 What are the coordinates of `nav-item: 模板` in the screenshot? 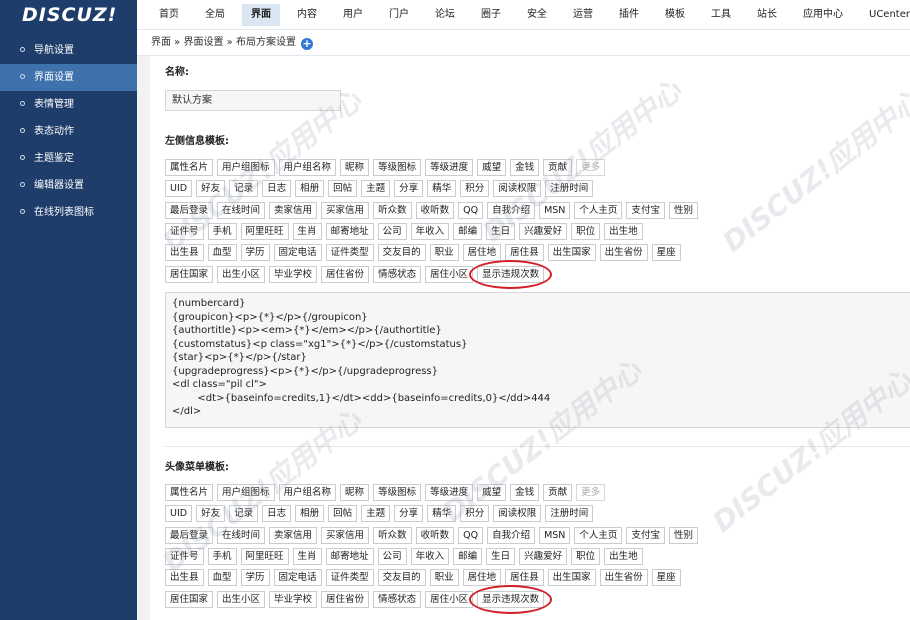 It's located at (675, 15).